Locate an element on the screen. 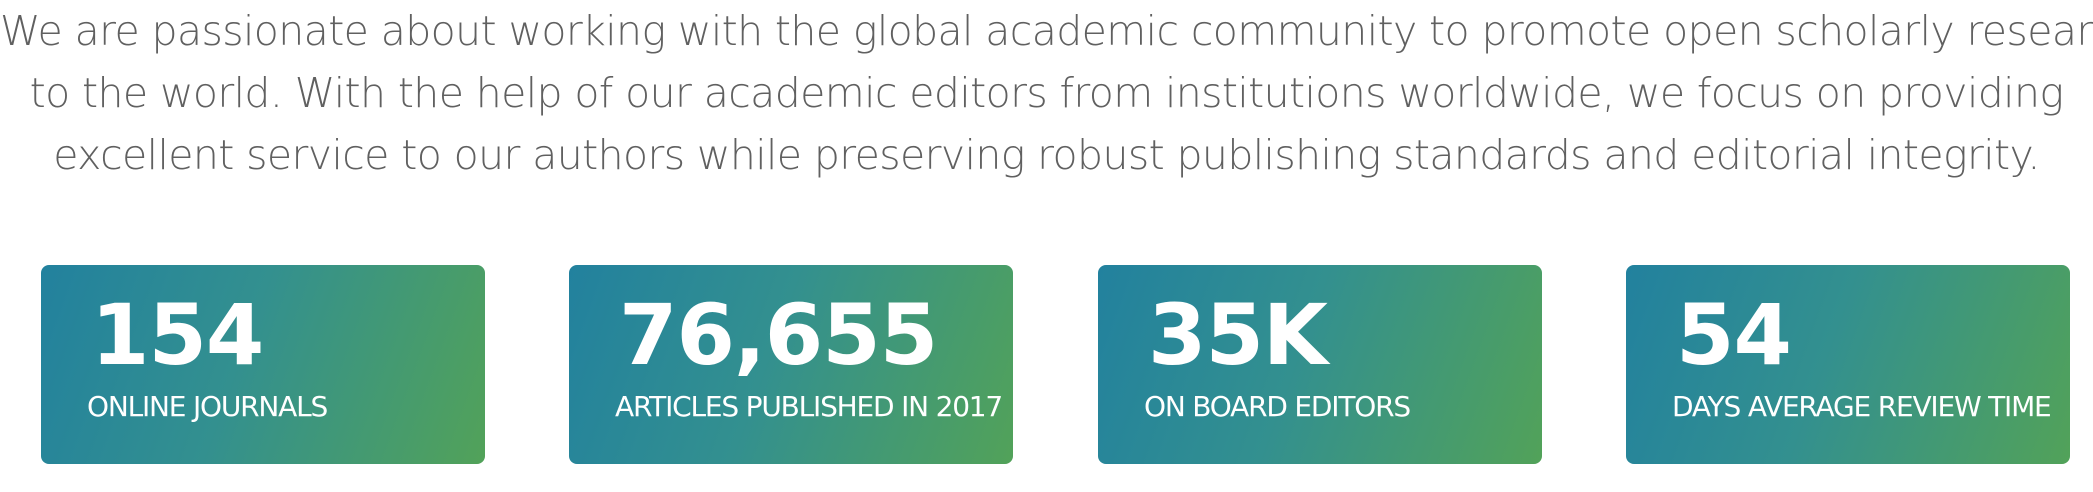 The height and width of the screenshot is (492, 2093). stat-label: ON BOARD EDITORS is located at coordinates (1277, 406).